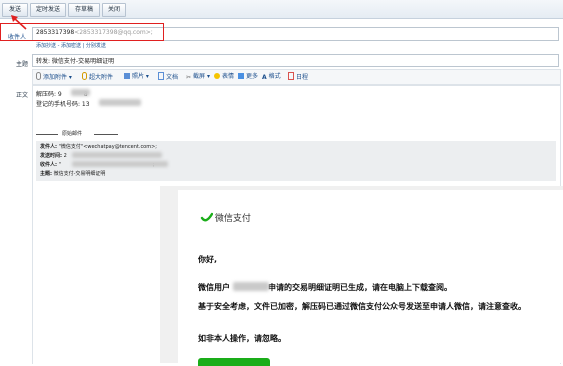 The width and height of the screenshot is (563, 366). Describe the element at coordinates (298, 76) in the screenshot. I see `calendar-button: 日程` at that location.